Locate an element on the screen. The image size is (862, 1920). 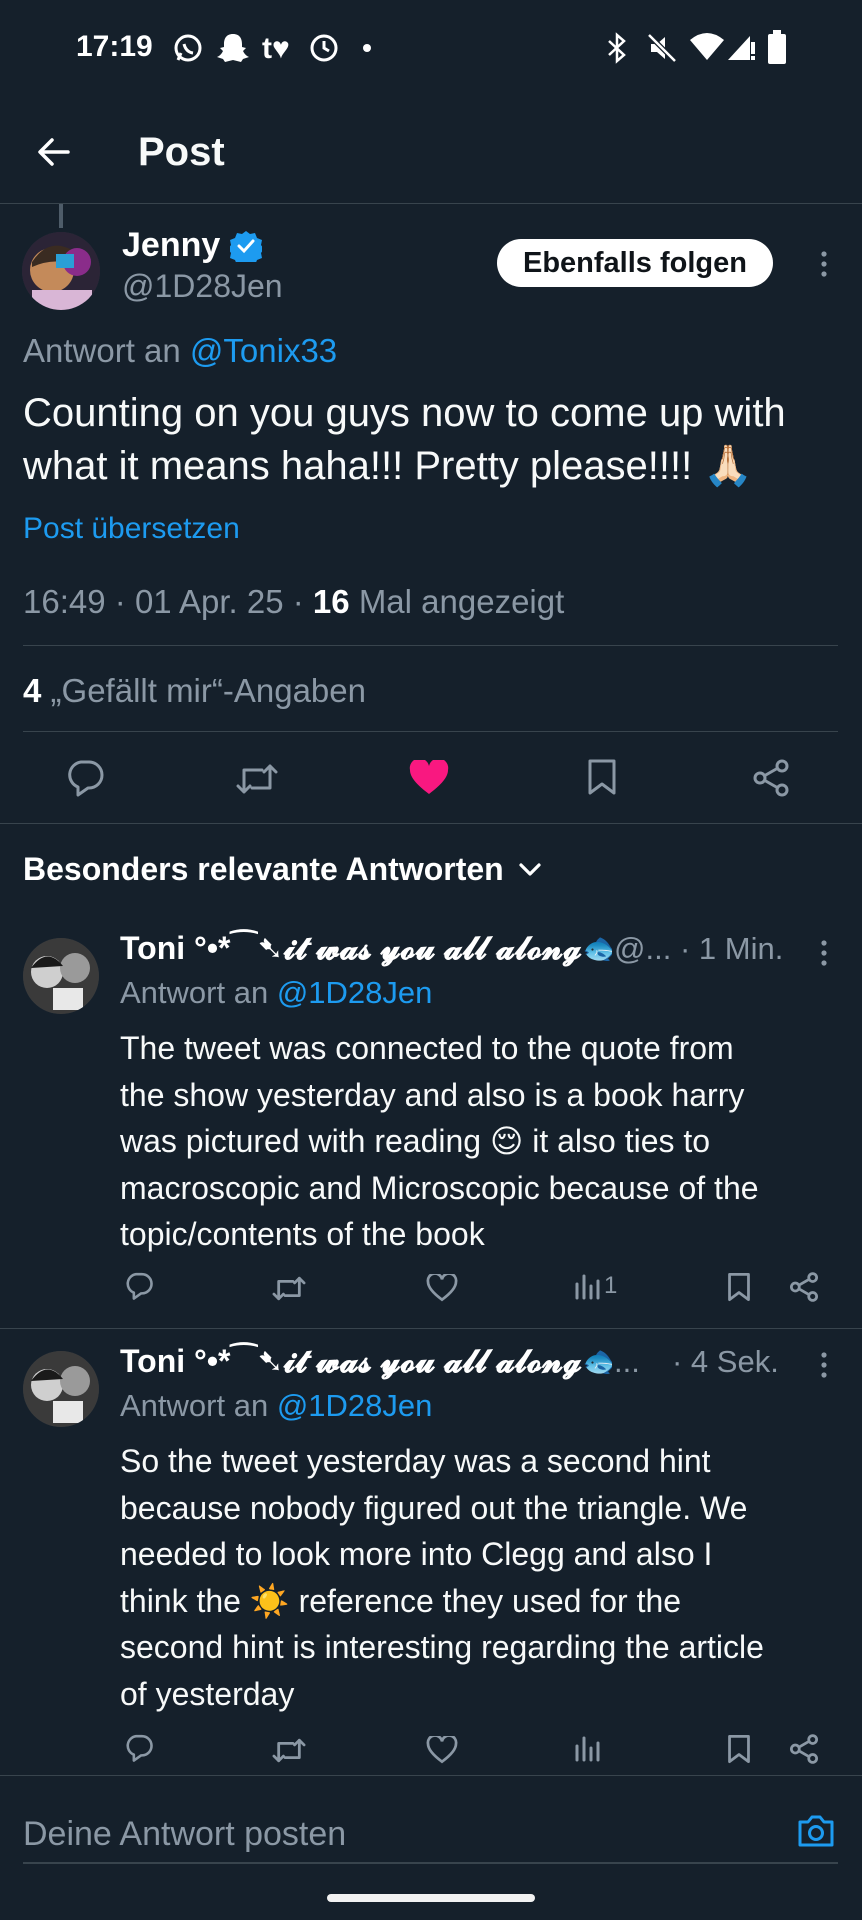
whatsapp-icon is located at coordinates (188, 48).